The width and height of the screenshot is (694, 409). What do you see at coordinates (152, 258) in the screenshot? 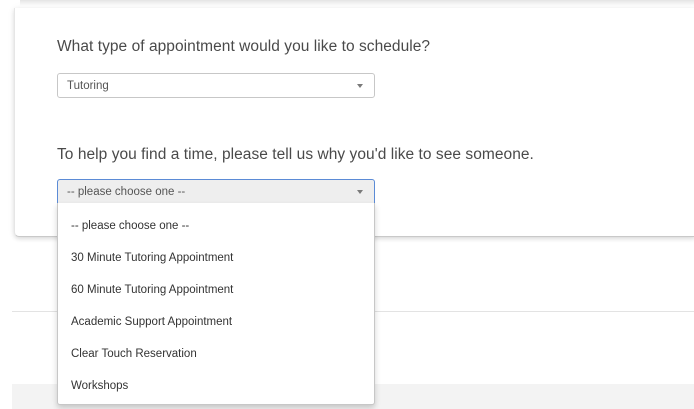
I see `dropdown-option: 30 Minute Tutoring Appointment` at bounding box center [152, 258].